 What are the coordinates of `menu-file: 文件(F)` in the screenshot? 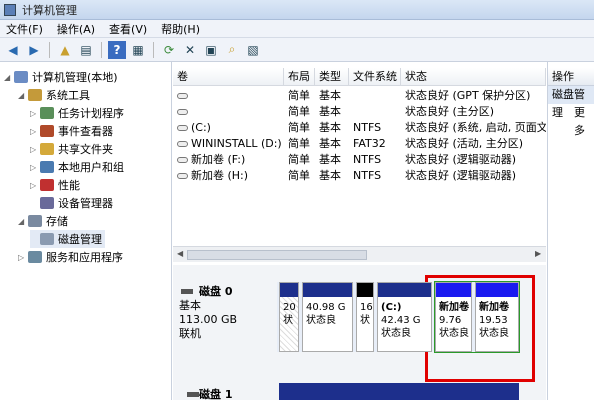 It's located at (24, 29).